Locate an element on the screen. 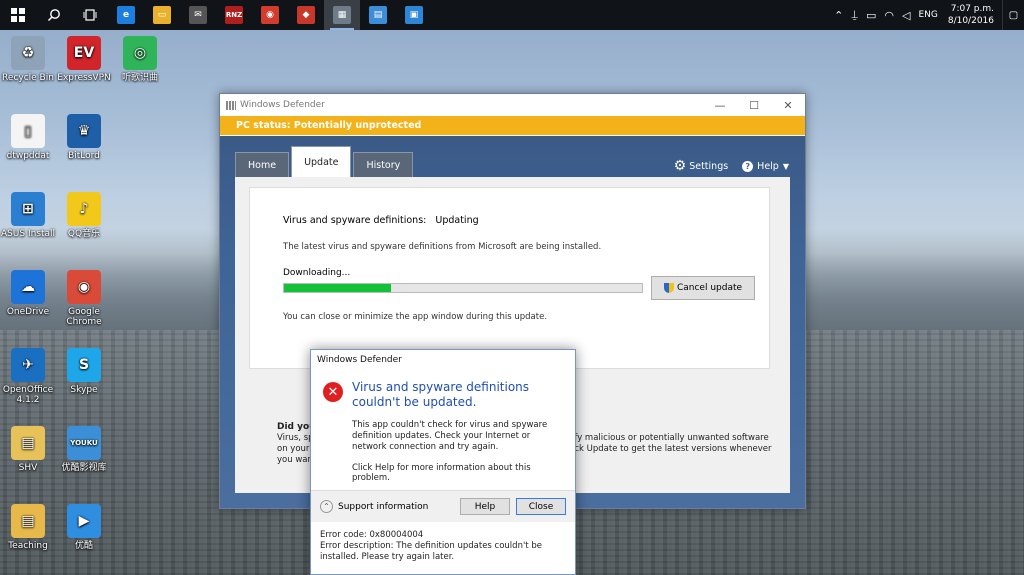 Image resolution: width=1024 pixels, height=575 pixels. desktop-shortcut: ♻ Recycle Bin is located at coordinates (29, 59).